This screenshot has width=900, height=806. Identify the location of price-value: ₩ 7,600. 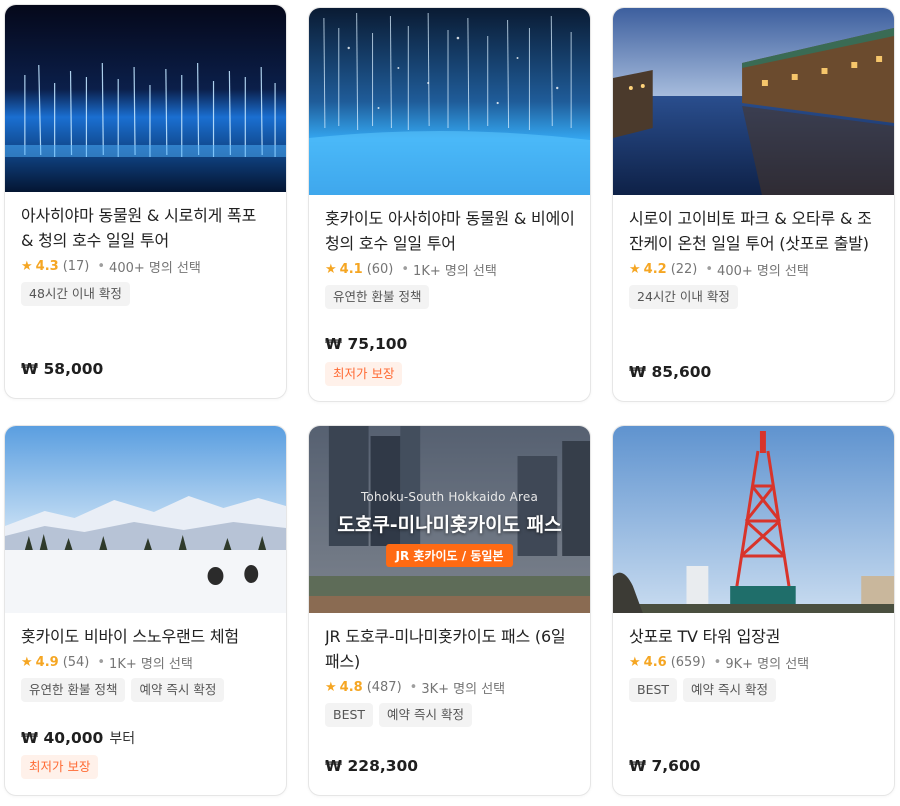
(665, 766).